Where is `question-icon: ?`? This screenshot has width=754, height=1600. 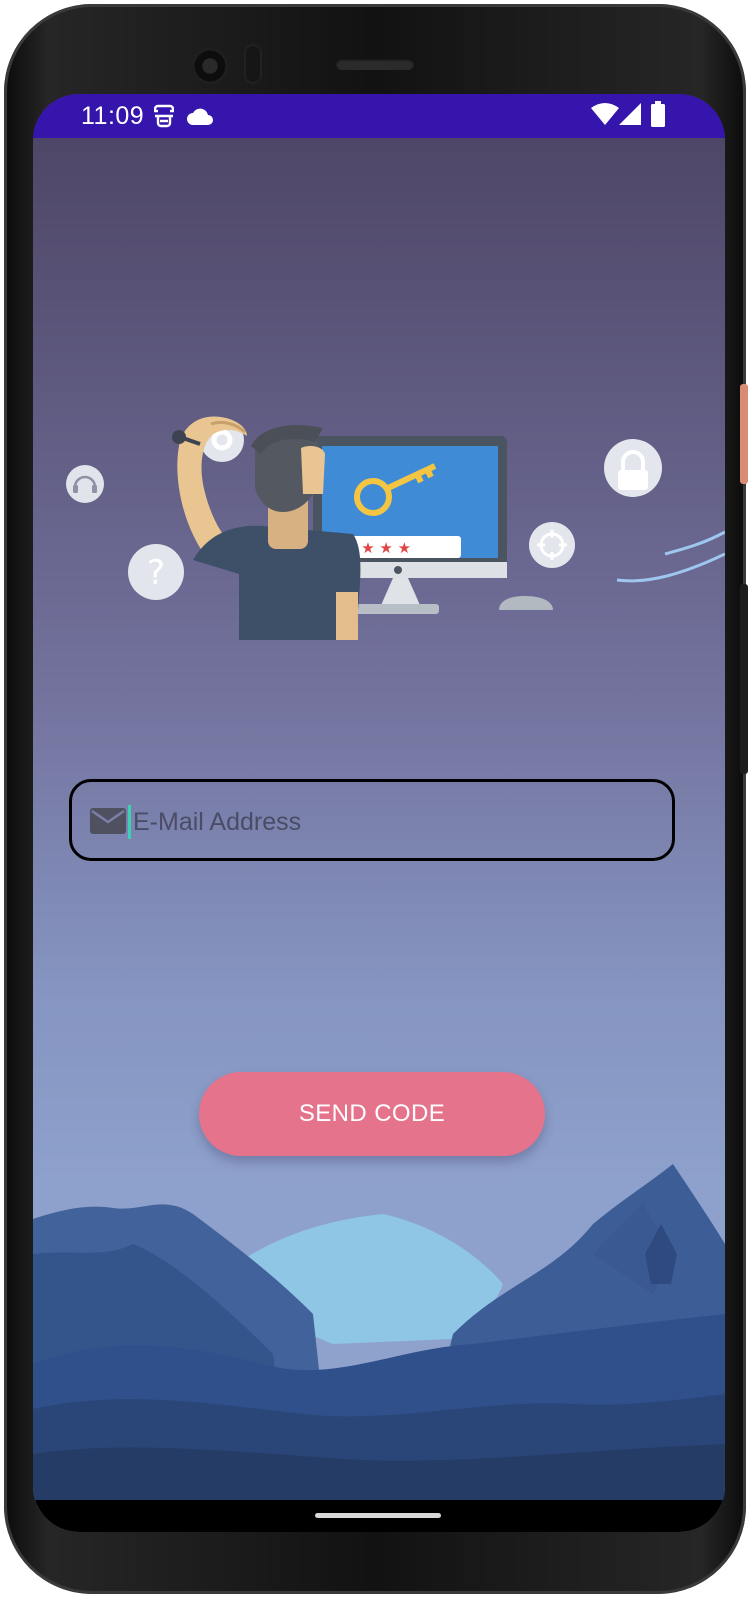
question-icon: ? is located at coordinates (156, 572).